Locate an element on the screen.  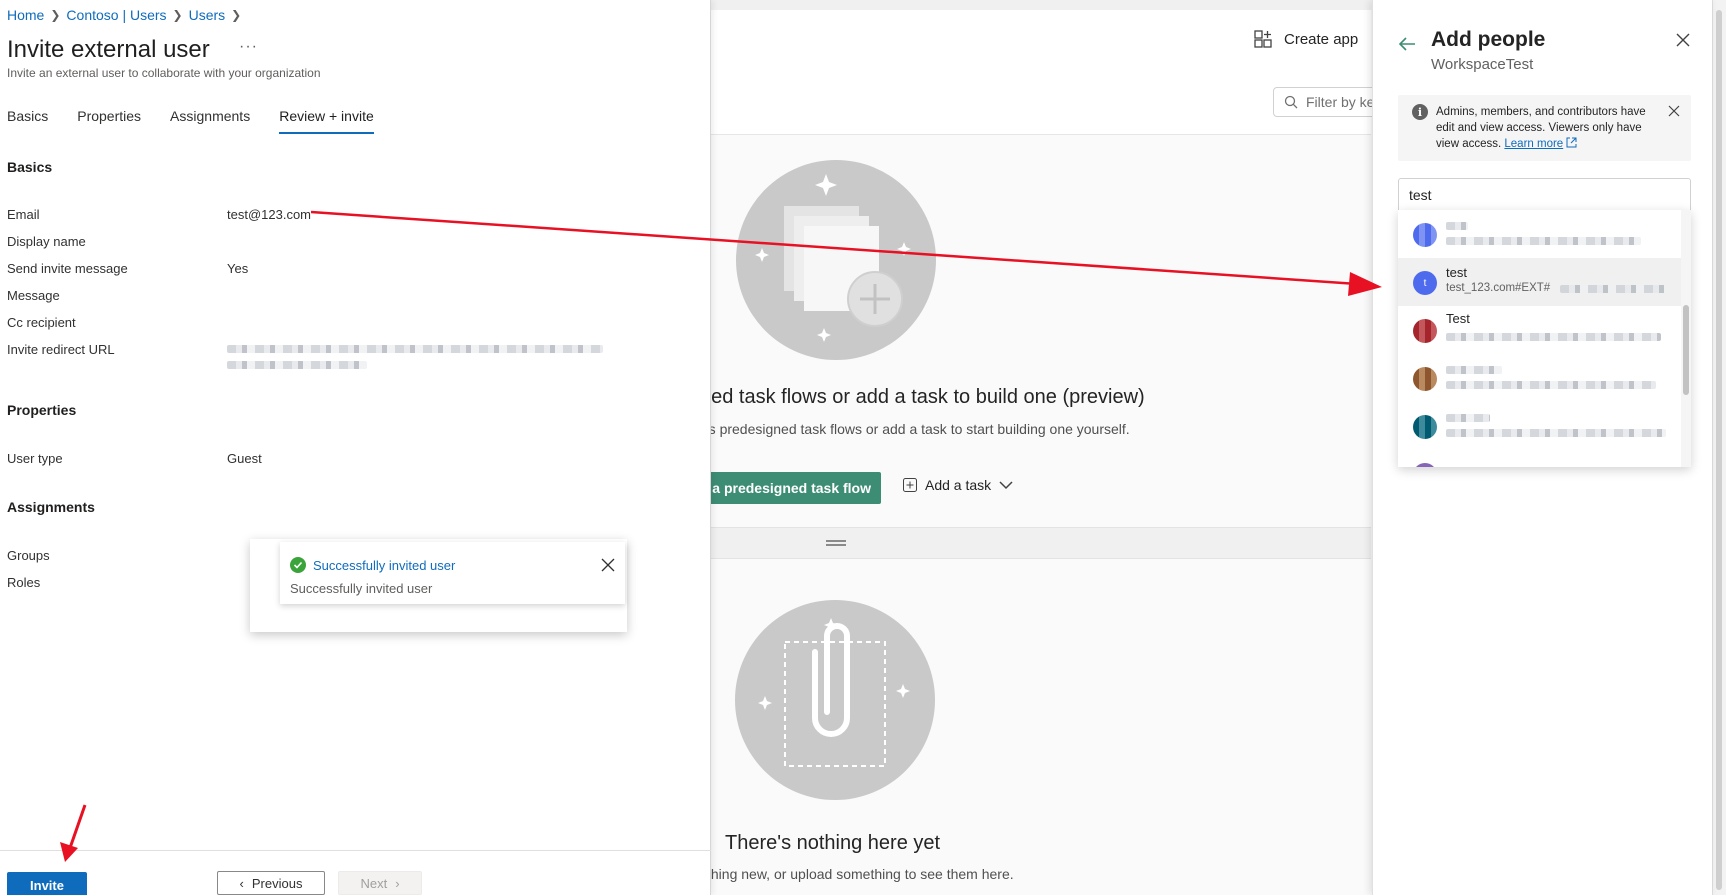
user-type-value: Guest is located at coordinates (244, 458).